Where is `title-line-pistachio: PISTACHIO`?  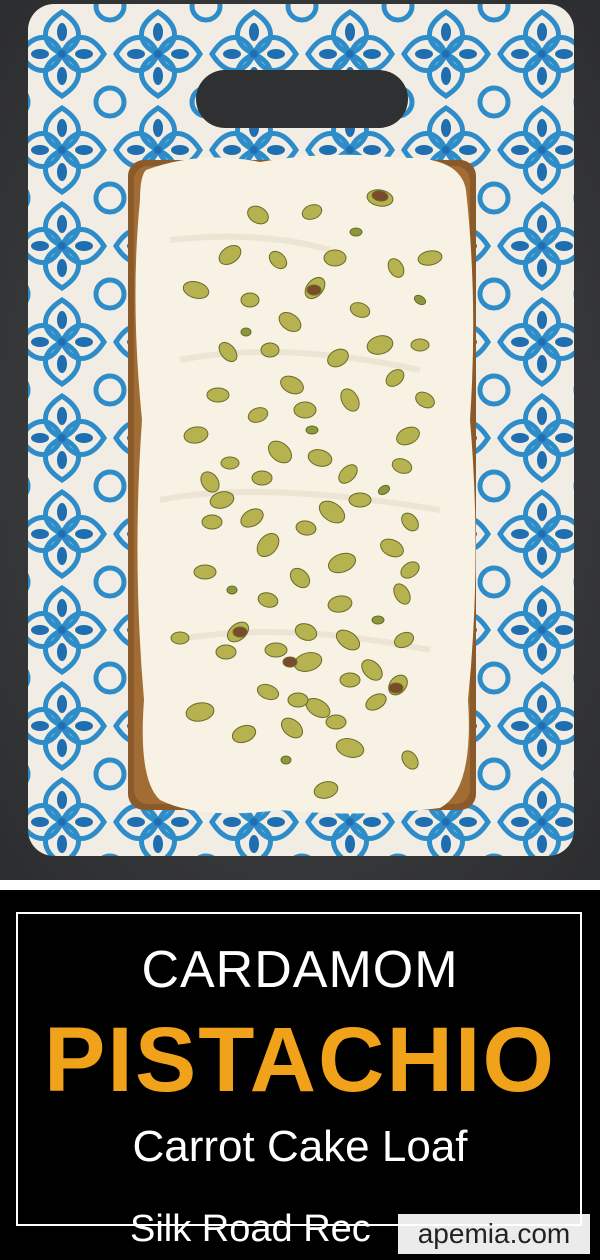
title-line-pistachio: PISTACHIO is located at coordinates (300, 1060).